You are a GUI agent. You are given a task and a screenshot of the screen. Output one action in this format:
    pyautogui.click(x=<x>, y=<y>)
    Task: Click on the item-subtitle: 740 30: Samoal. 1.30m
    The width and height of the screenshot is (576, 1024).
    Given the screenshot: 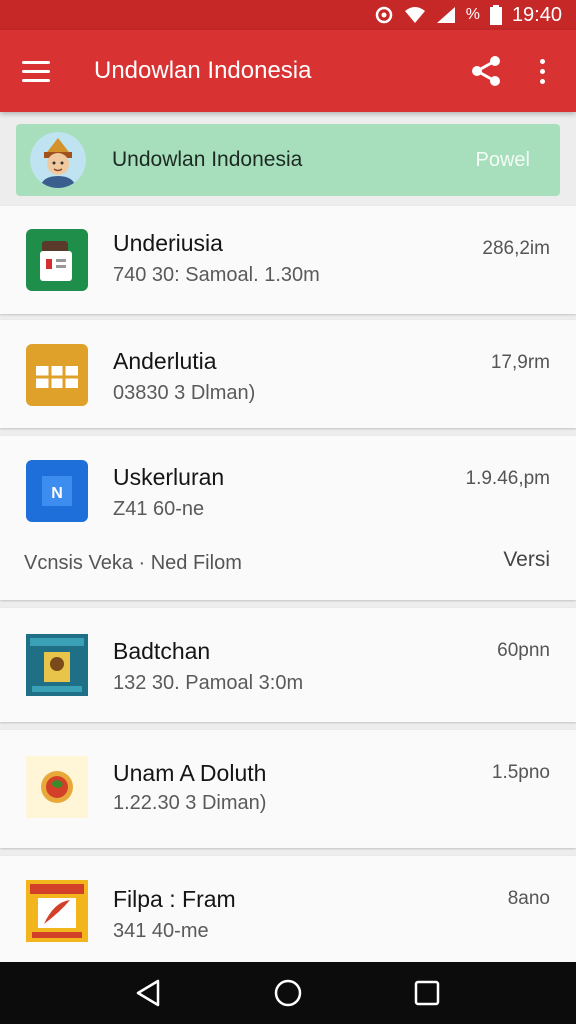 What is the action you would take?
    pyautogui.click(x=216, y=275)
    